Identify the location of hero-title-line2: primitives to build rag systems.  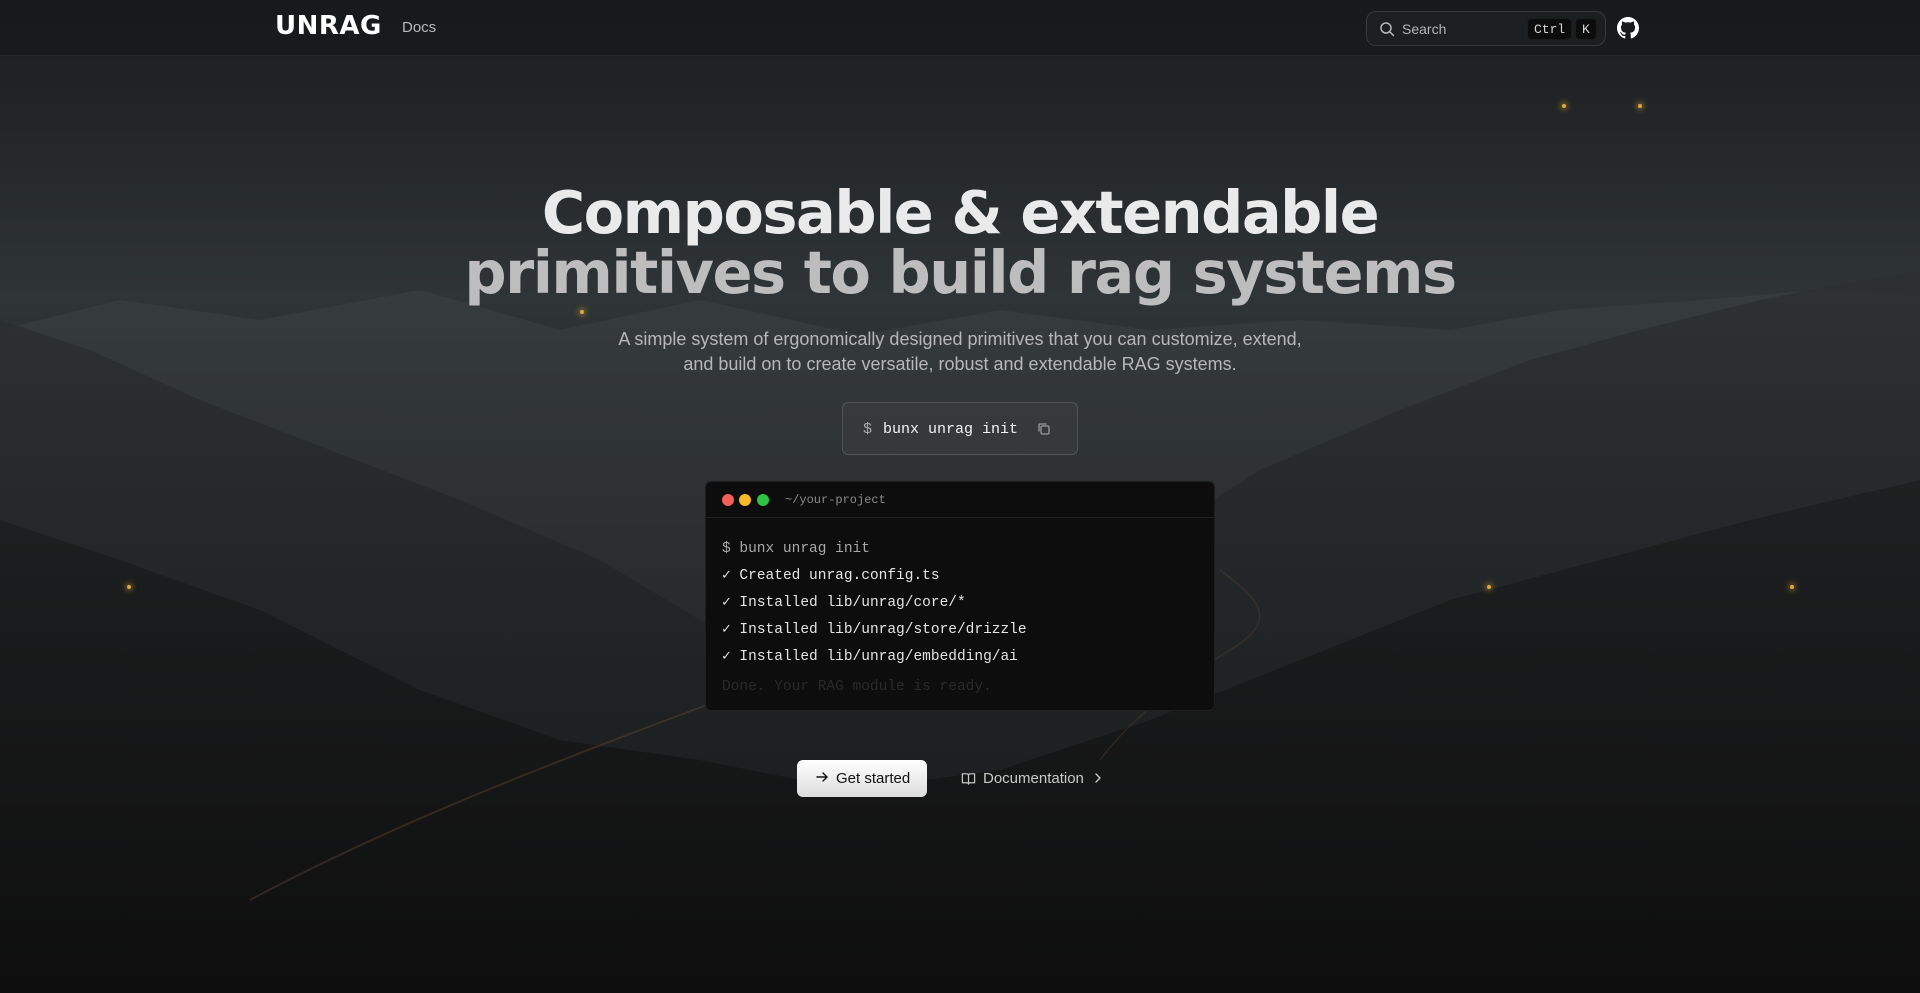
(960, 272).